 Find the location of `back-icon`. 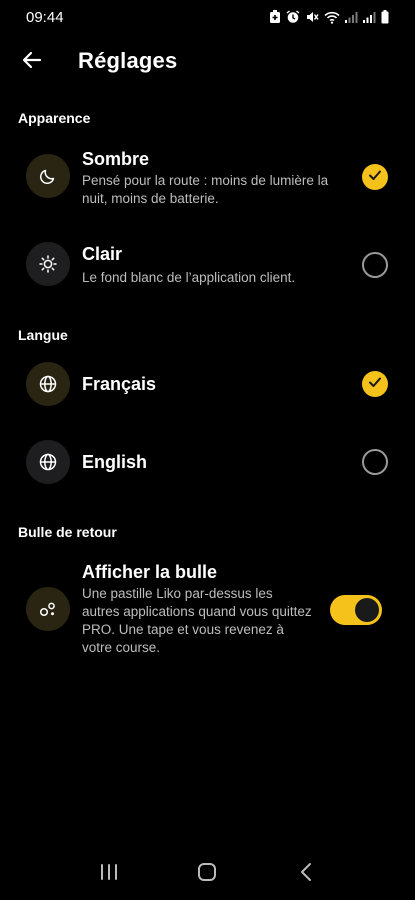

back-icon is located at coordinates (306, 874).